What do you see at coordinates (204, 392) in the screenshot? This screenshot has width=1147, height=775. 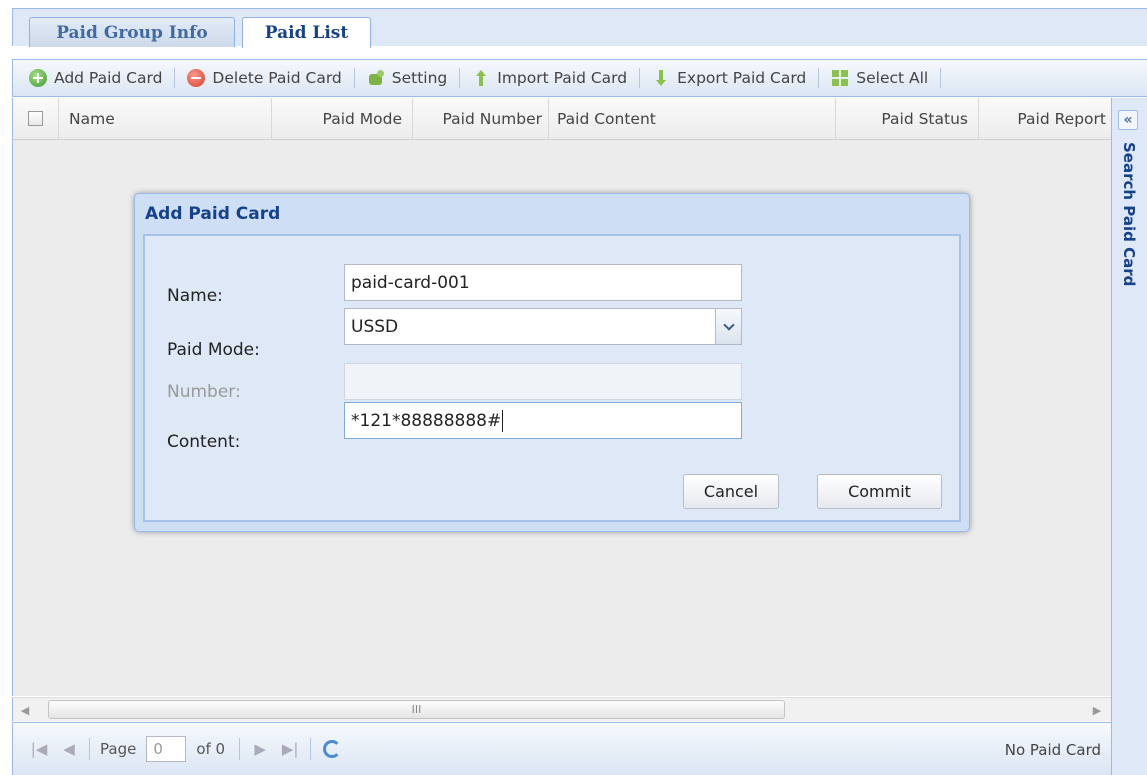 I see `number-label: Number:` at bounding box center [204, 392].